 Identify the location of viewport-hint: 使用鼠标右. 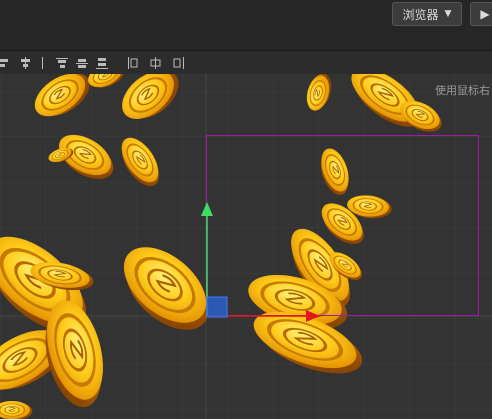
(462, 90).